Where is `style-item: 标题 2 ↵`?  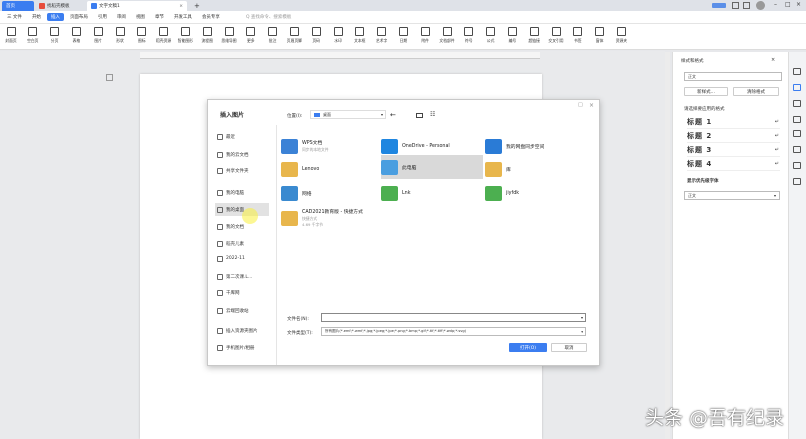 style-item: 标题 2 ↵ is located at coordinates (733, 136).